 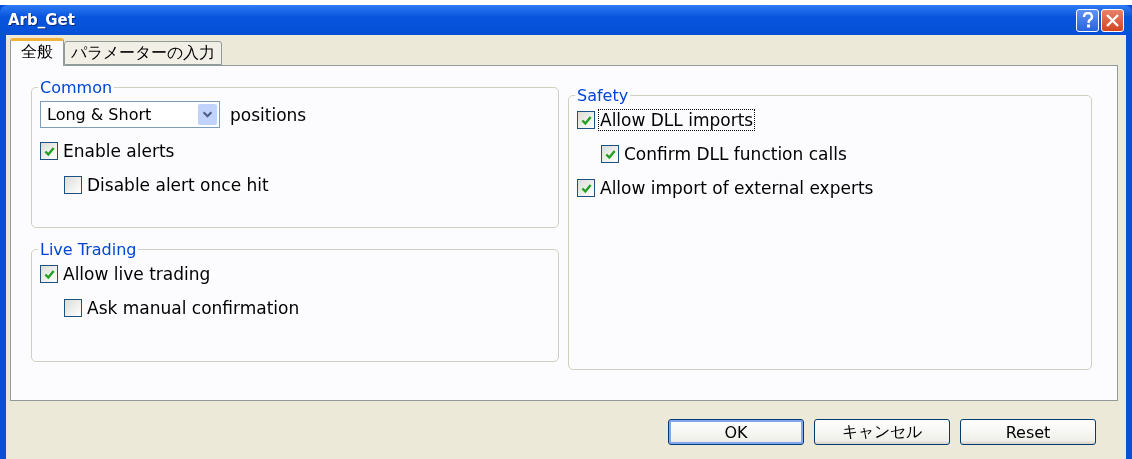 What do you see at coordinates (725, 154) in the screenshot?
I see `checkbox: Confirm DLL function calls` at bounding box center [725, 154].